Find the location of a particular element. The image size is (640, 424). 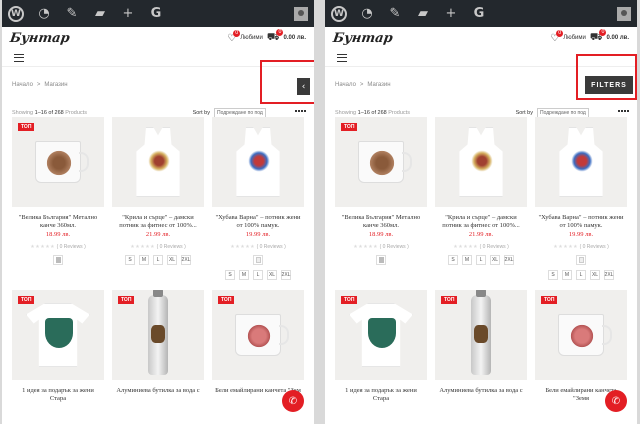

admin-bar: W ◔ ✎ ▰ + G is located at coordinates (158, 13).